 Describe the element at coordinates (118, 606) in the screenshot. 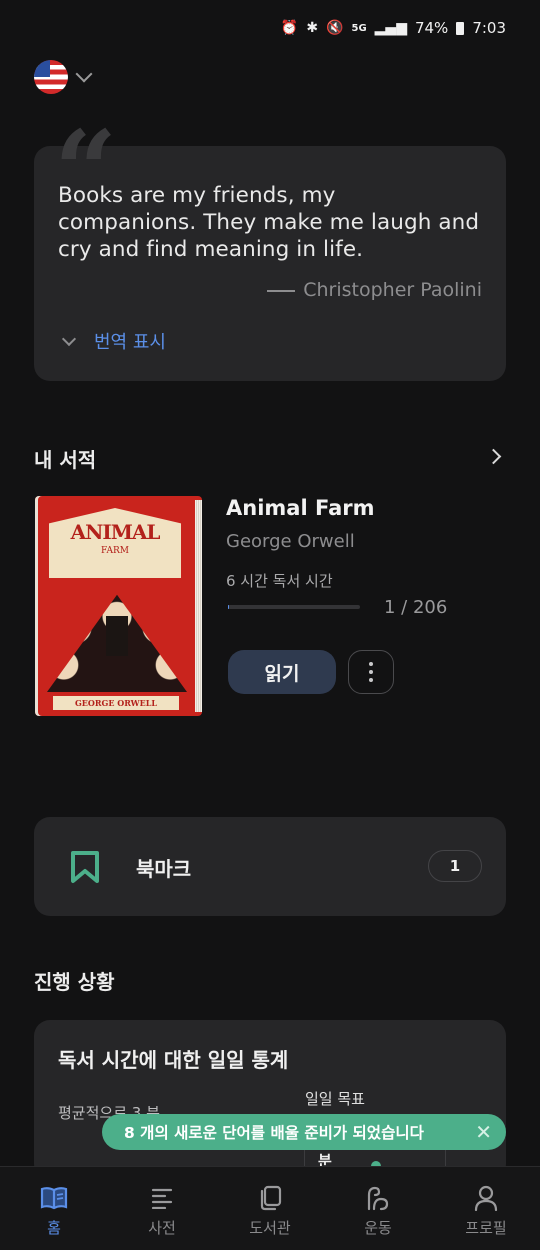

I see `book-cover: ANIMAL FARM GEORGE ORWELL` at that location.